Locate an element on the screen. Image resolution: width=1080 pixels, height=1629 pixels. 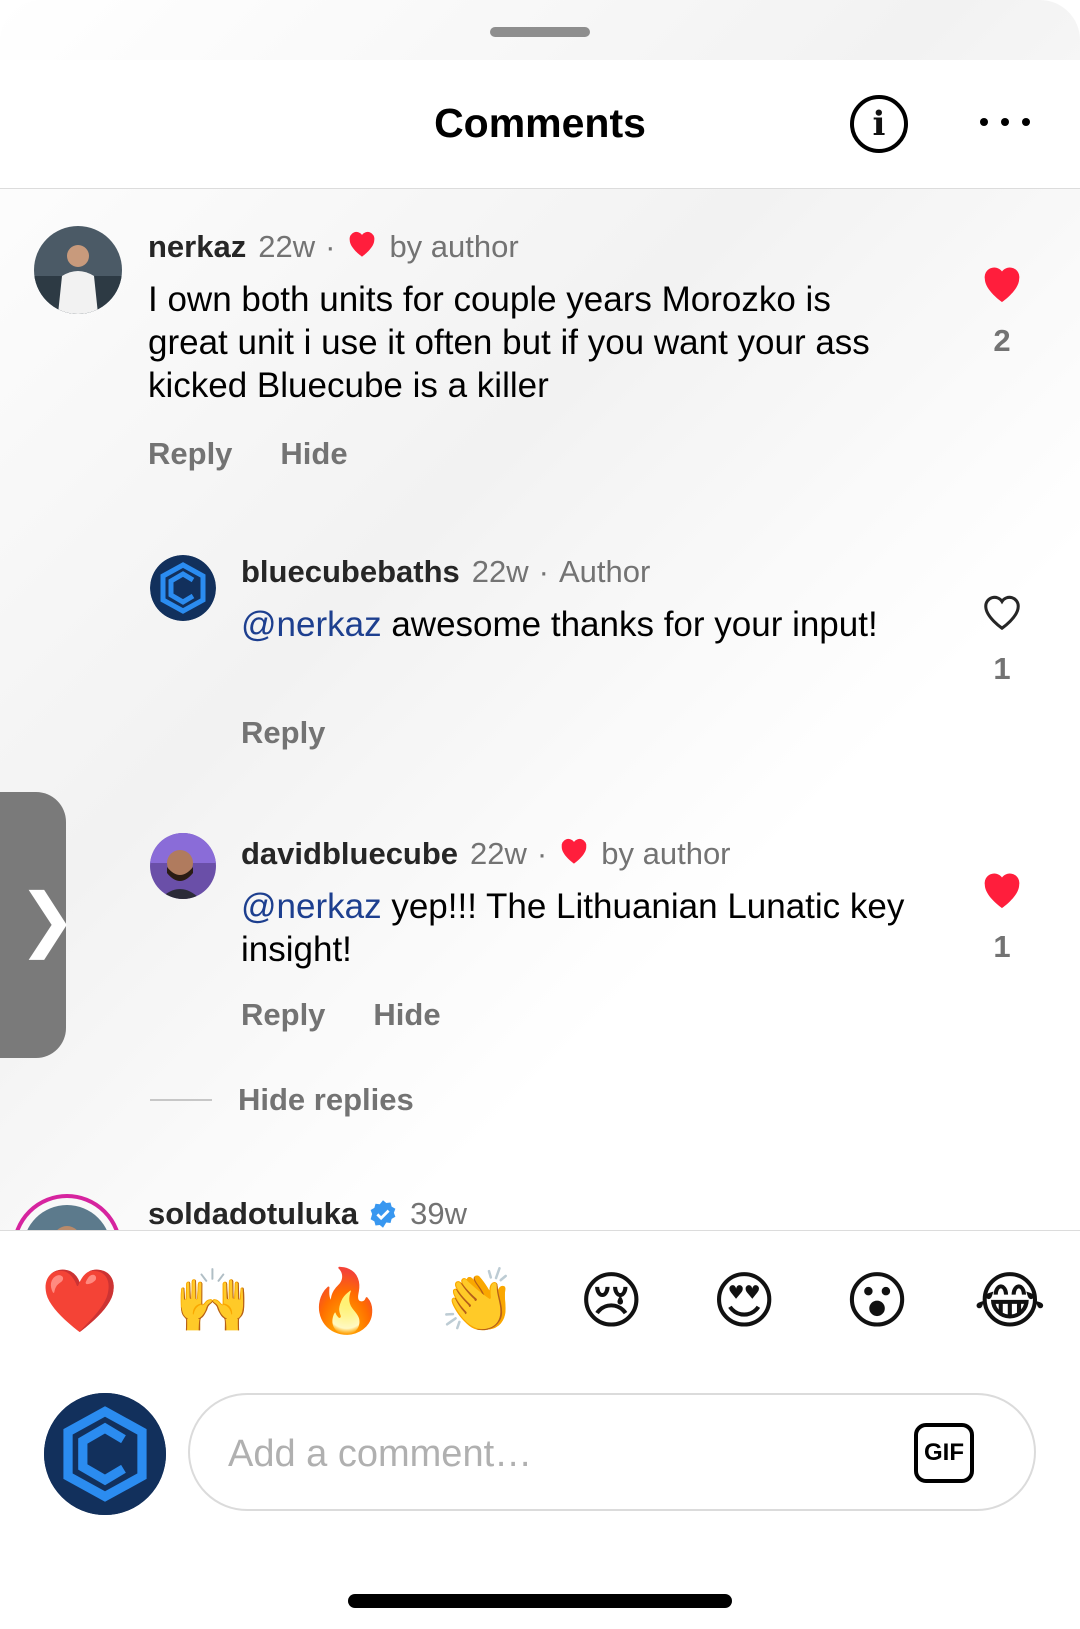
heart-outline-icon is located at coordinates (1002, 615).